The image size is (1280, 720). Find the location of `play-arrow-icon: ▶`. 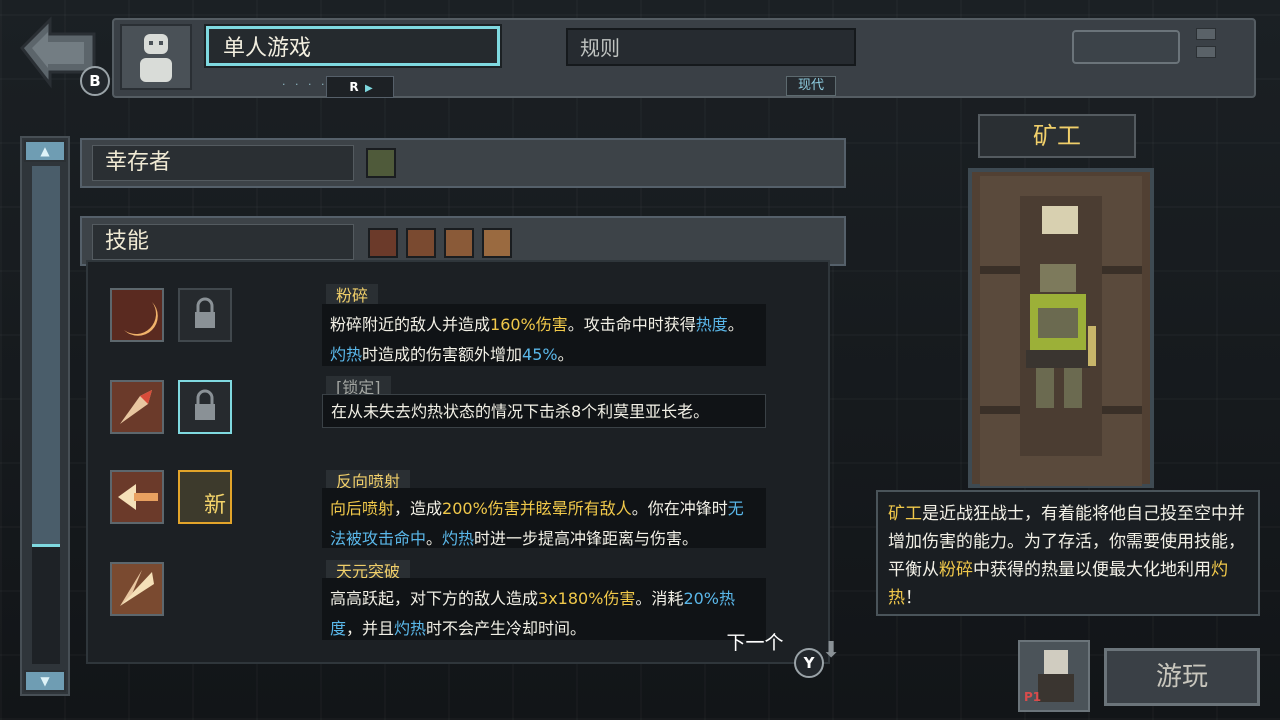

play-arrow-icon: ▶ is located at coordinates (369, 88).